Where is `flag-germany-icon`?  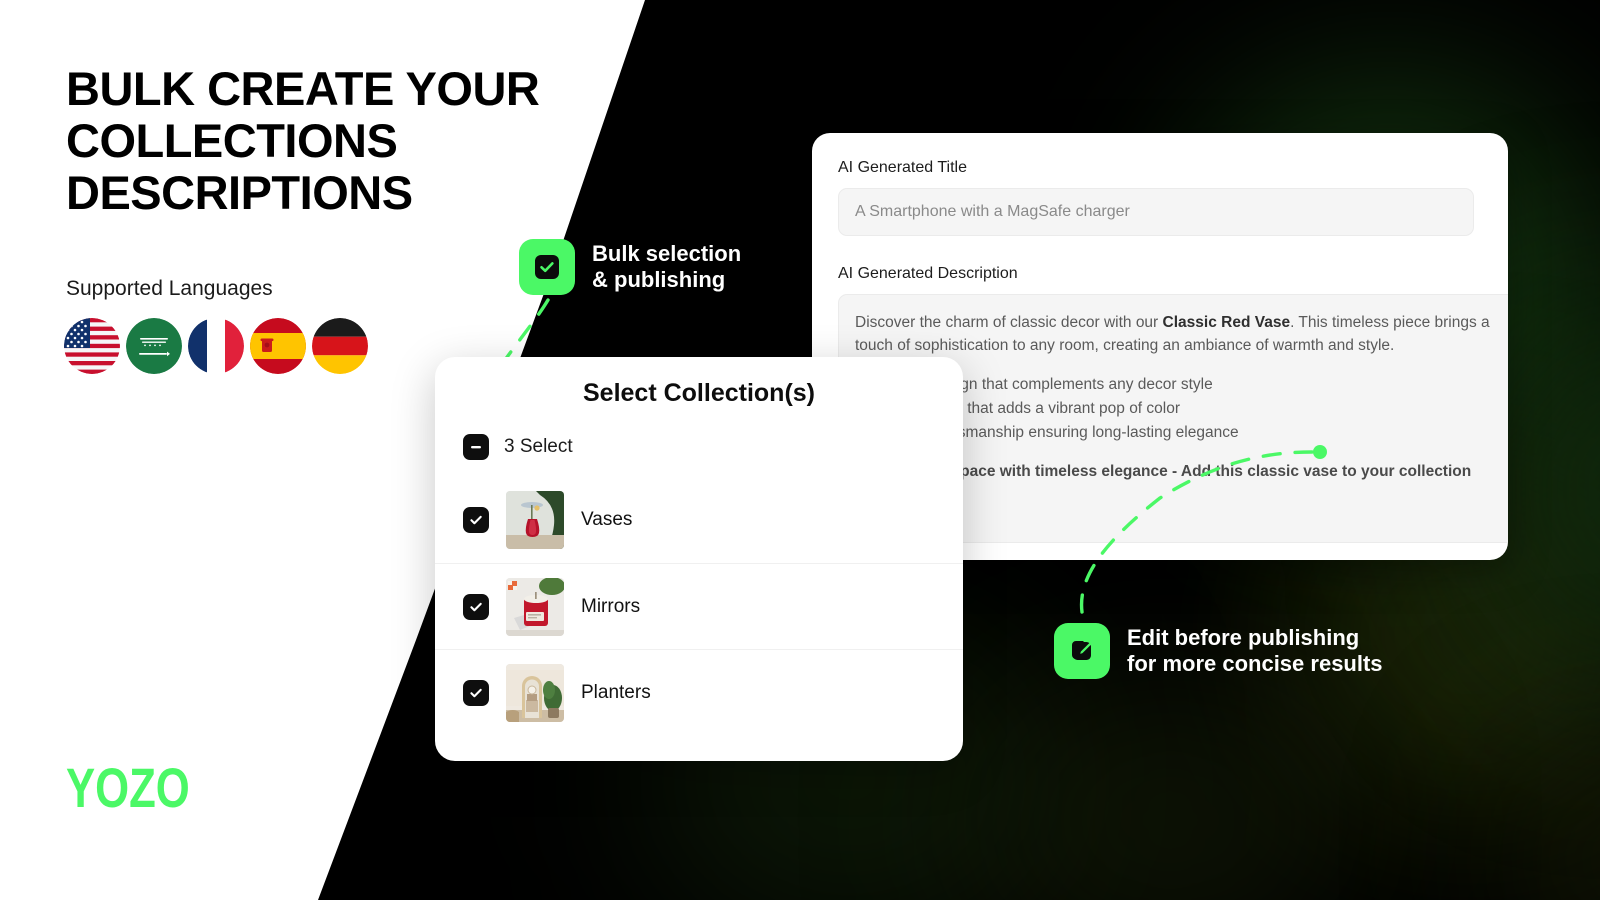 flag-germany-icon is located at coordinates (340, 346).